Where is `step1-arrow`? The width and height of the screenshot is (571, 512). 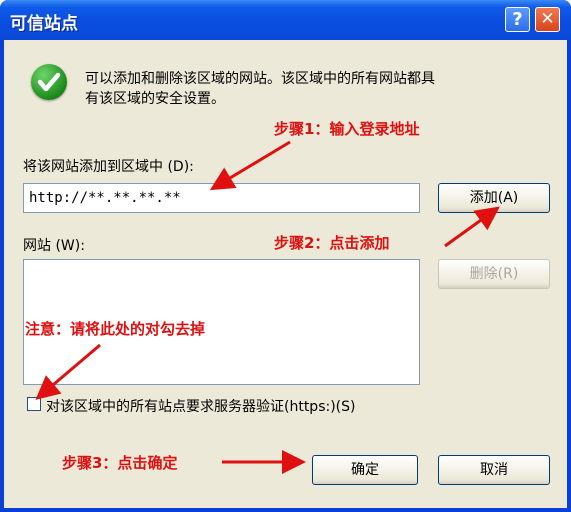 step1-arrow is located at coordinates (250, 165).